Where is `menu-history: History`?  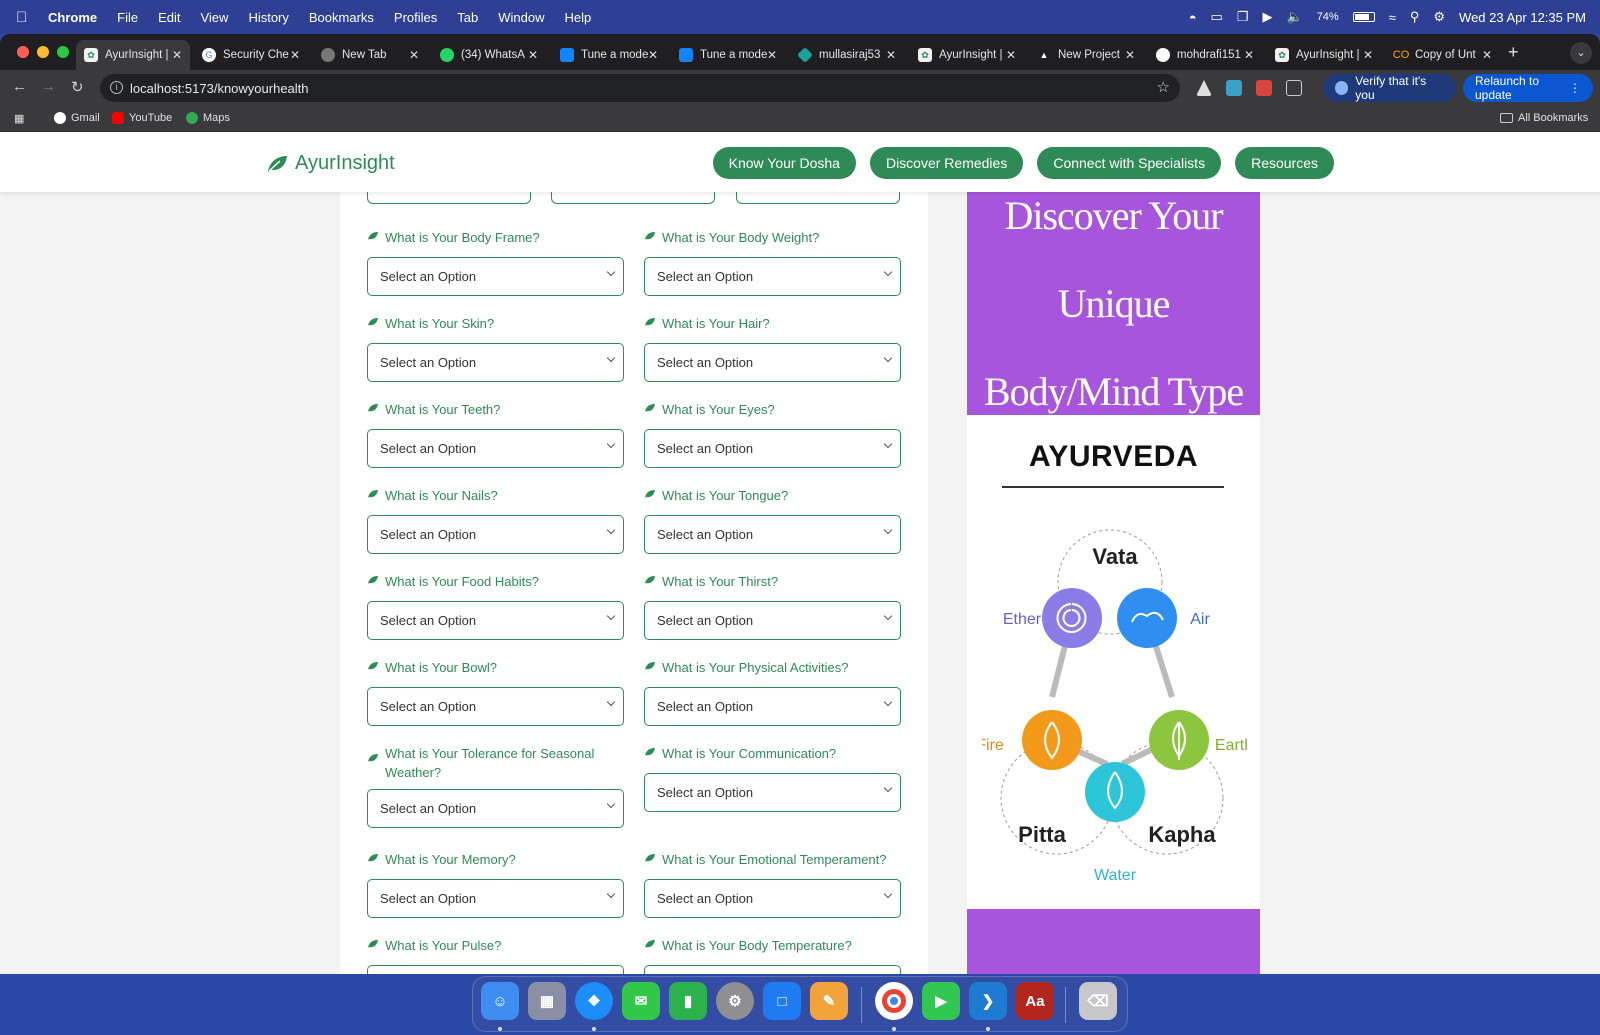
menu-history: History is located at coordinates (268, 17).